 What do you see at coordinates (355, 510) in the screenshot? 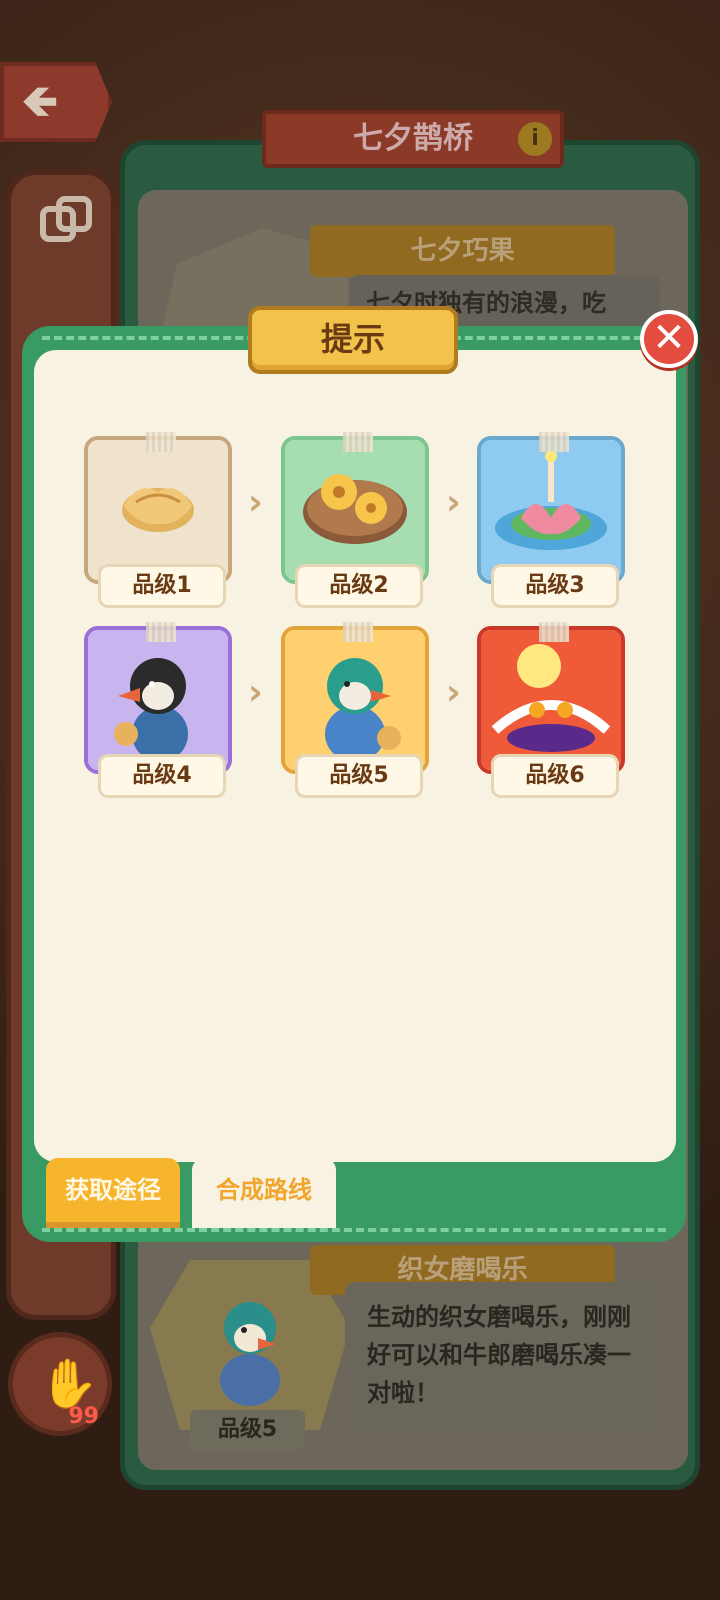
I see `flower-cake-plate-icon` at bounding box center [355, 510].